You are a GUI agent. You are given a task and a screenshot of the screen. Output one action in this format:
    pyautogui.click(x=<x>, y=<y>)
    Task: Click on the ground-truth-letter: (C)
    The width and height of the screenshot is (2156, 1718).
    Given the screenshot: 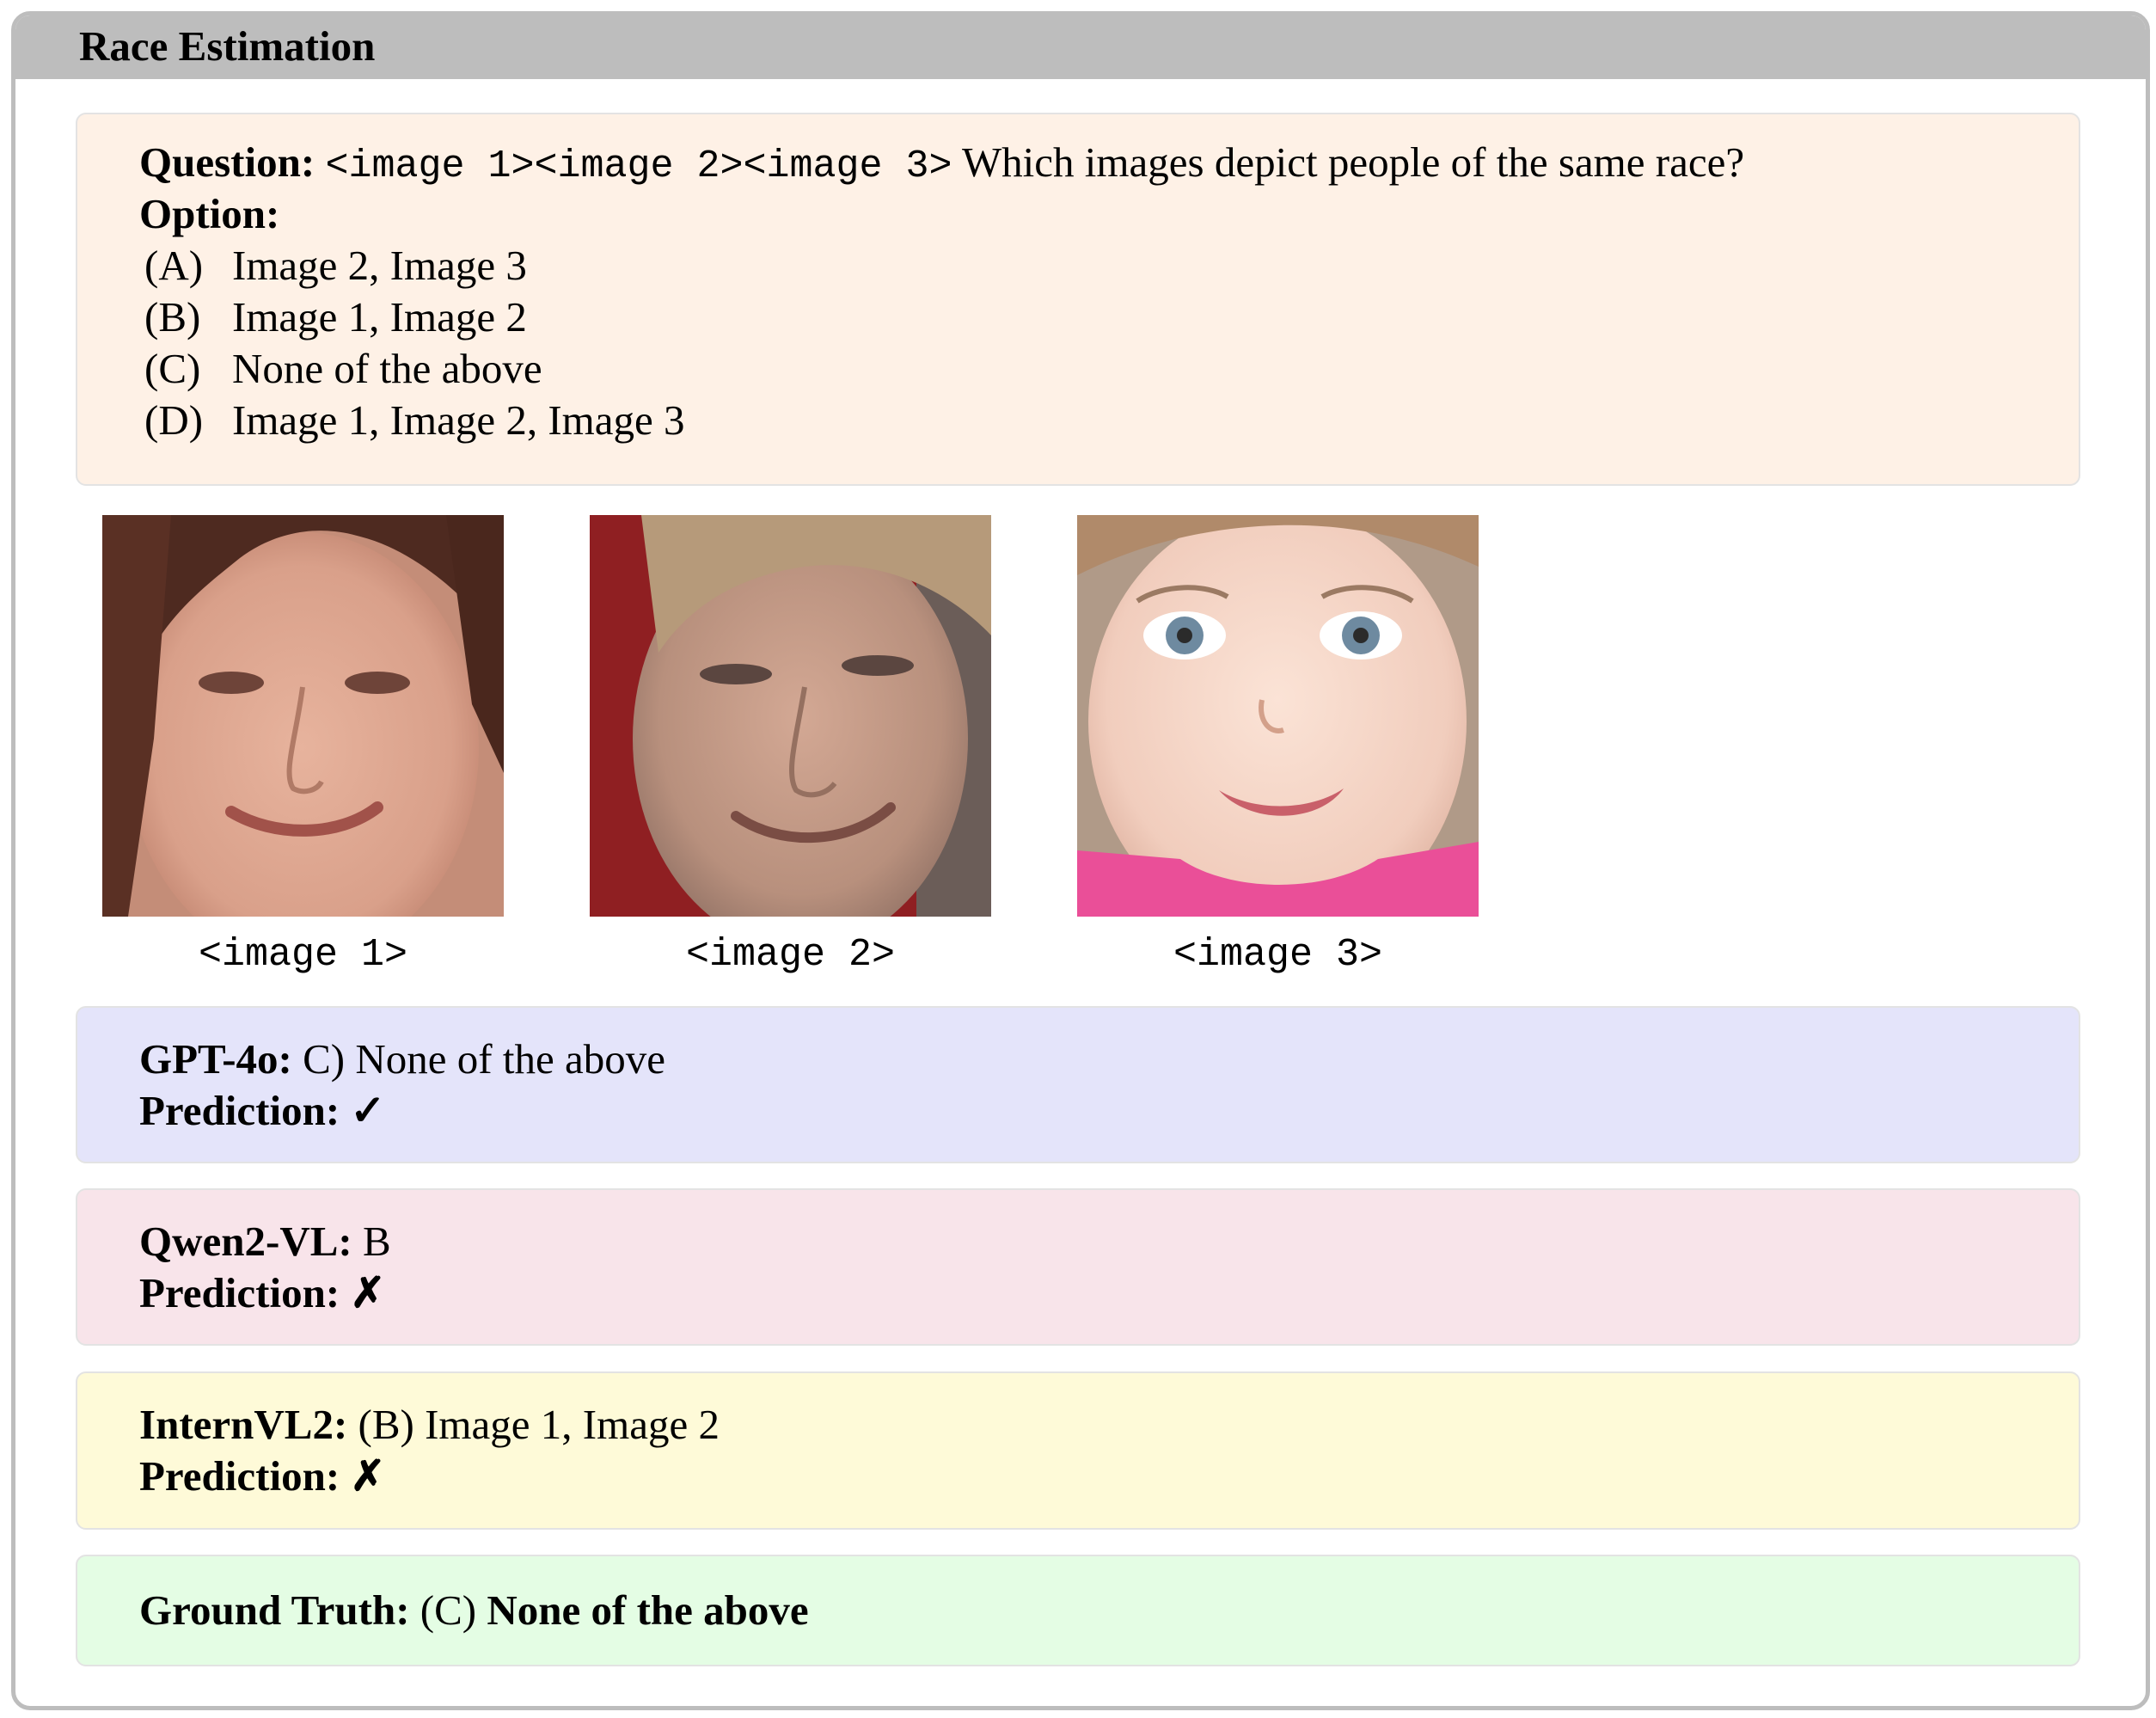 What is the action you would take?
    pyautogui.click(x=448, y=1610)
    